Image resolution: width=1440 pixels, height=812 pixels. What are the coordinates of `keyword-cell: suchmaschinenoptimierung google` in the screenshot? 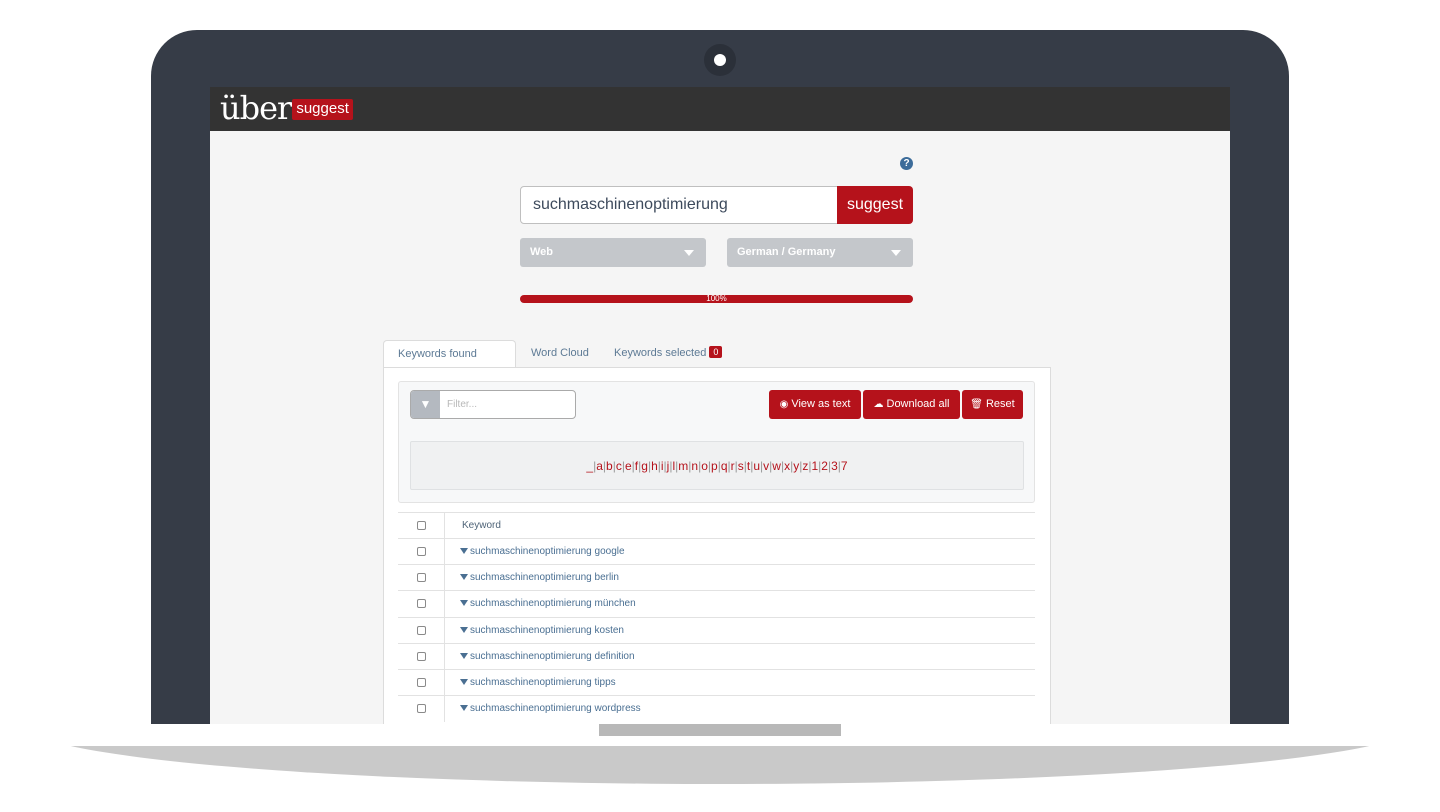 It's located at (542, 552).